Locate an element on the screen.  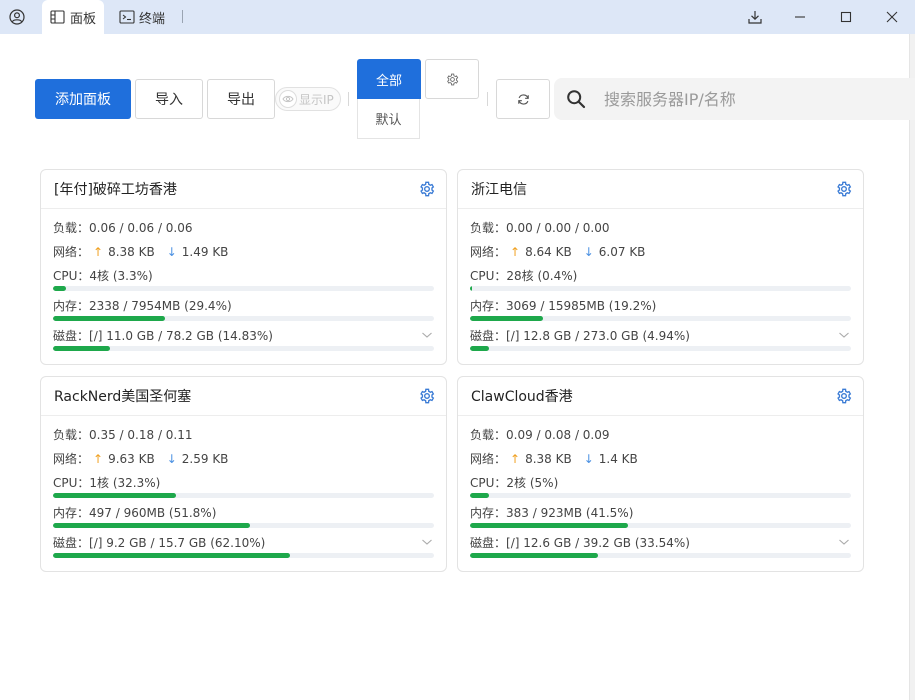
memory-row: 内存： 497 / 960MB (51.8%) is located at coordinates (134, 512).